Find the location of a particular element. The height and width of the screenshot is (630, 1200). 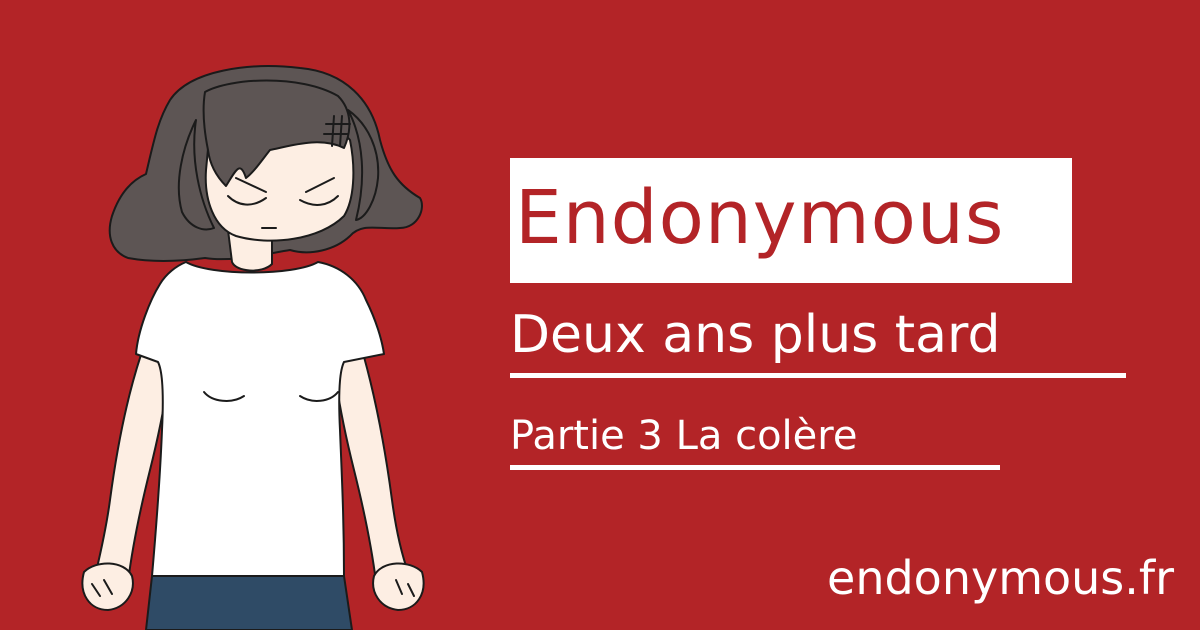

site-url: endonymous.fr is located at coordinates (1000, 578).